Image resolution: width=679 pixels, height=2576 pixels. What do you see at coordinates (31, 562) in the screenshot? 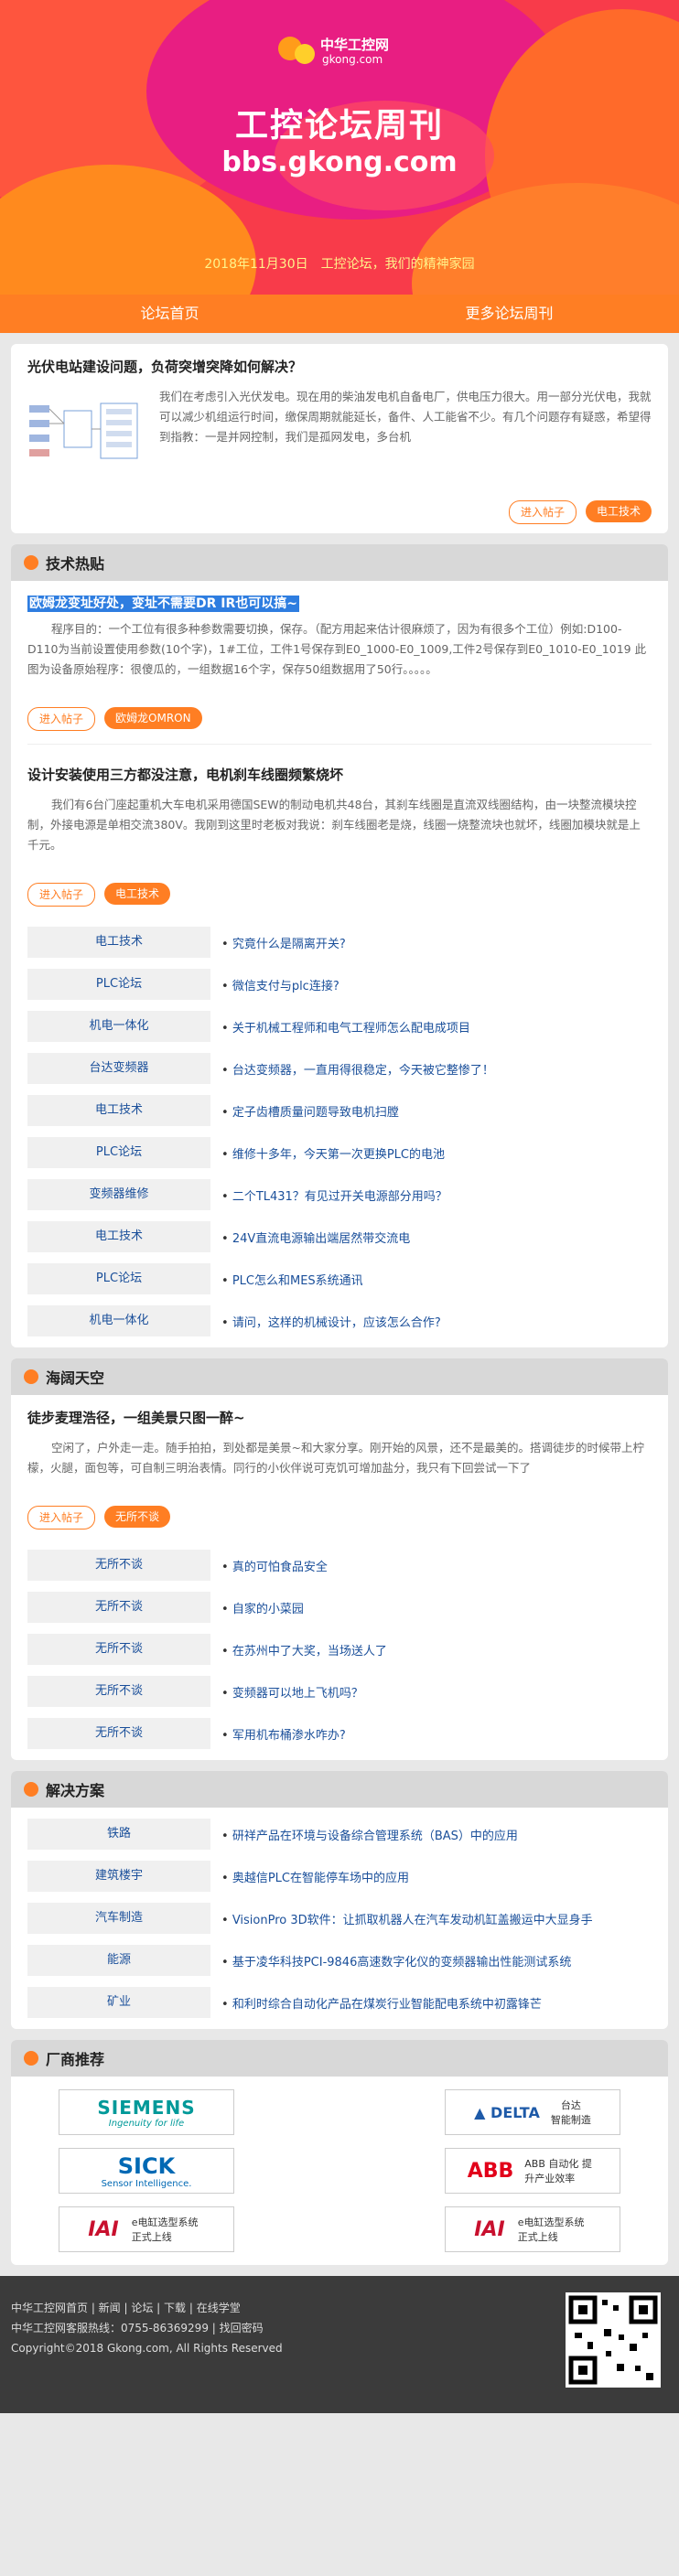
I see `bullet-icon` at bounding box center [31, 562].